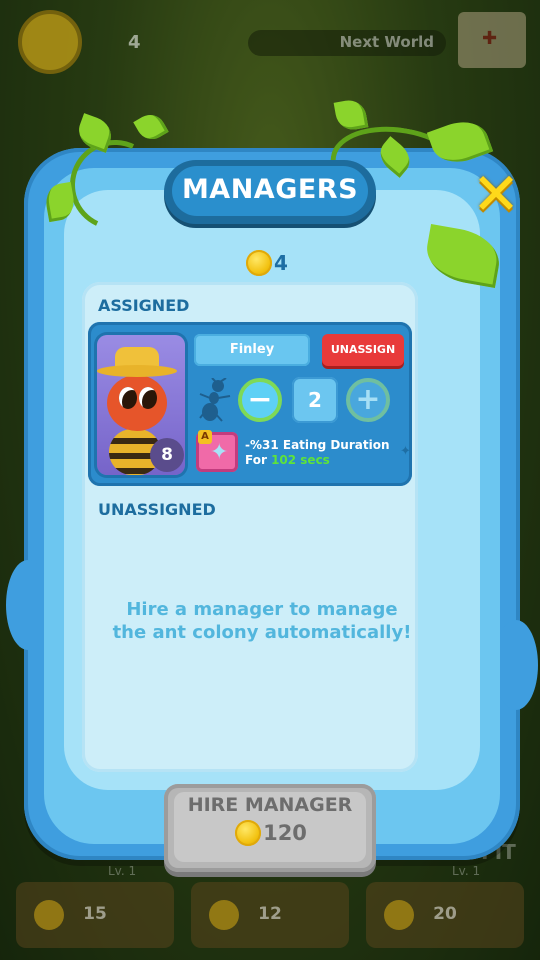 This screenshot has height=960, width=540. I want to click on unassign-button: UNASSIGN, so click(363, 350).